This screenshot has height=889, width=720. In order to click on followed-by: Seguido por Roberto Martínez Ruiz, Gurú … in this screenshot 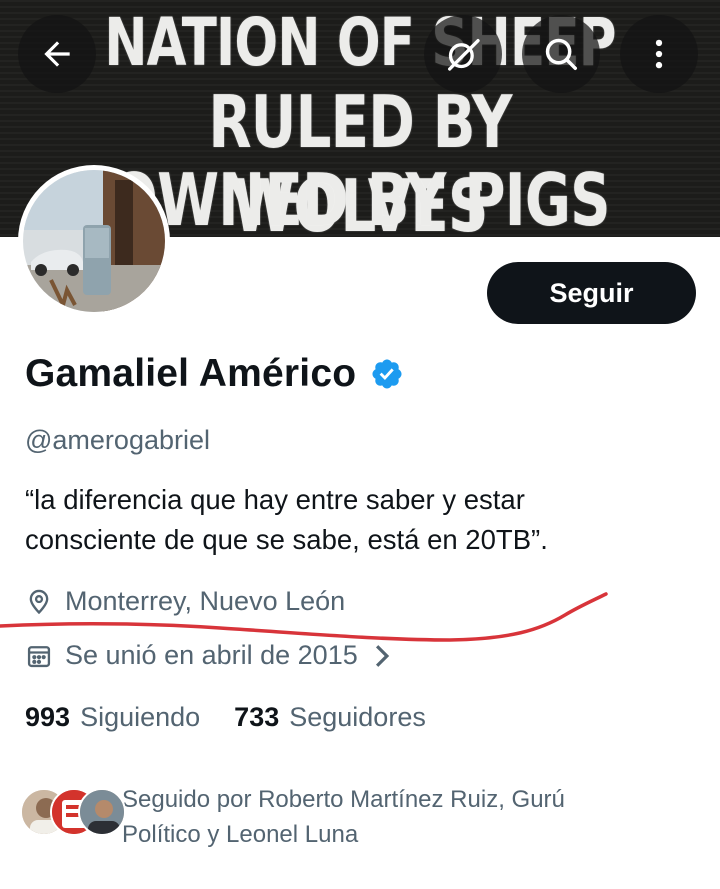, I will do `click(331, 817)`.